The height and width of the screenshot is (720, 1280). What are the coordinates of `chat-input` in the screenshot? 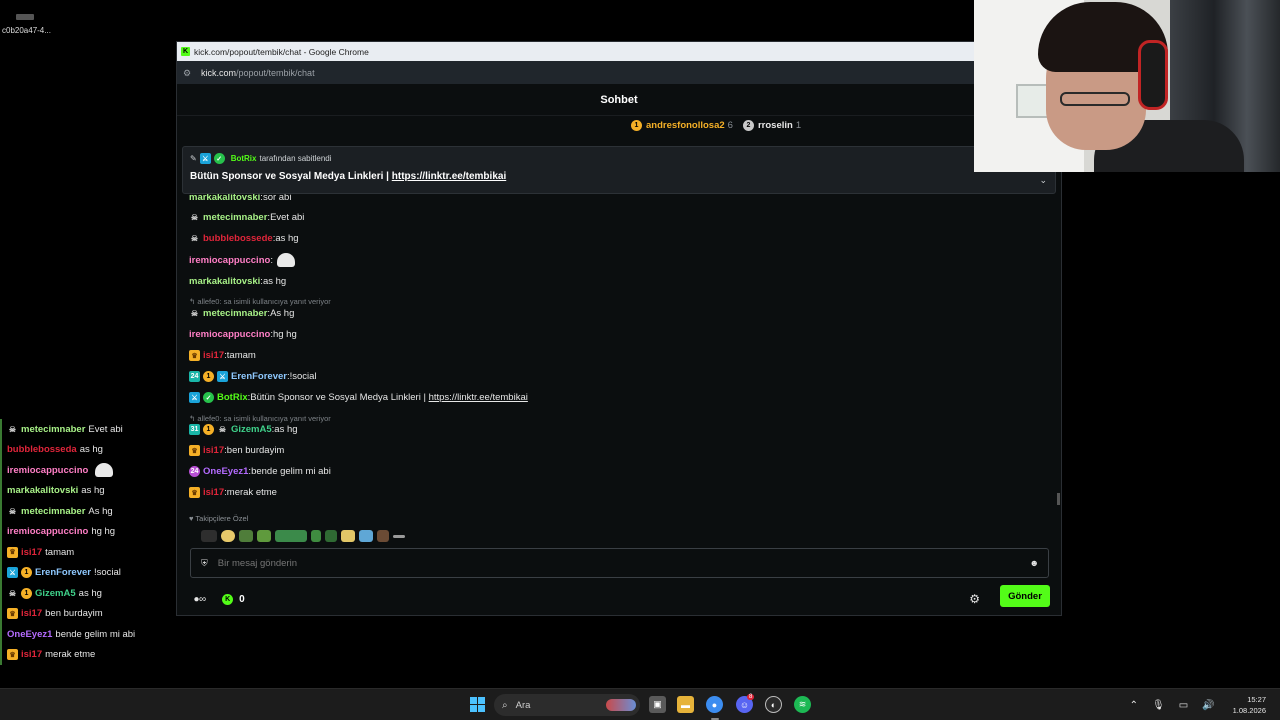 It's located at (607, 563).